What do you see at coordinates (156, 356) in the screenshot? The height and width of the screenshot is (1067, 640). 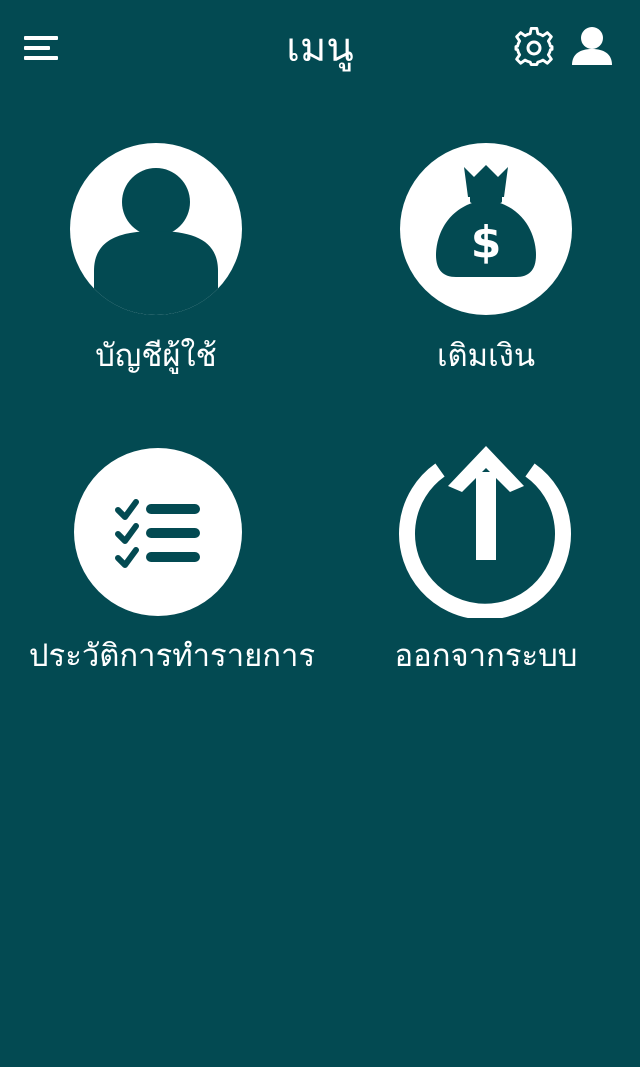 I see `menu-item-label: บัญชีผู้ใช้` at bounding box center [156, 356].